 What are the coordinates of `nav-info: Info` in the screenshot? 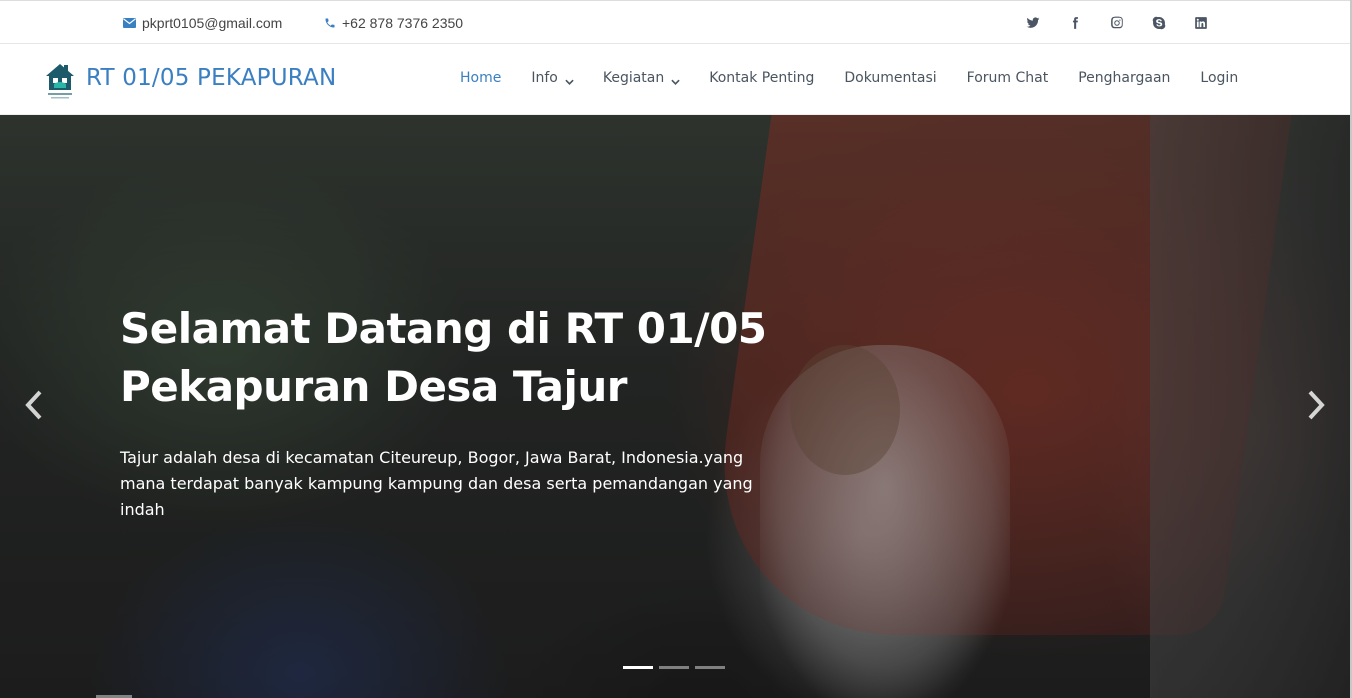 It's located at (552, 78).